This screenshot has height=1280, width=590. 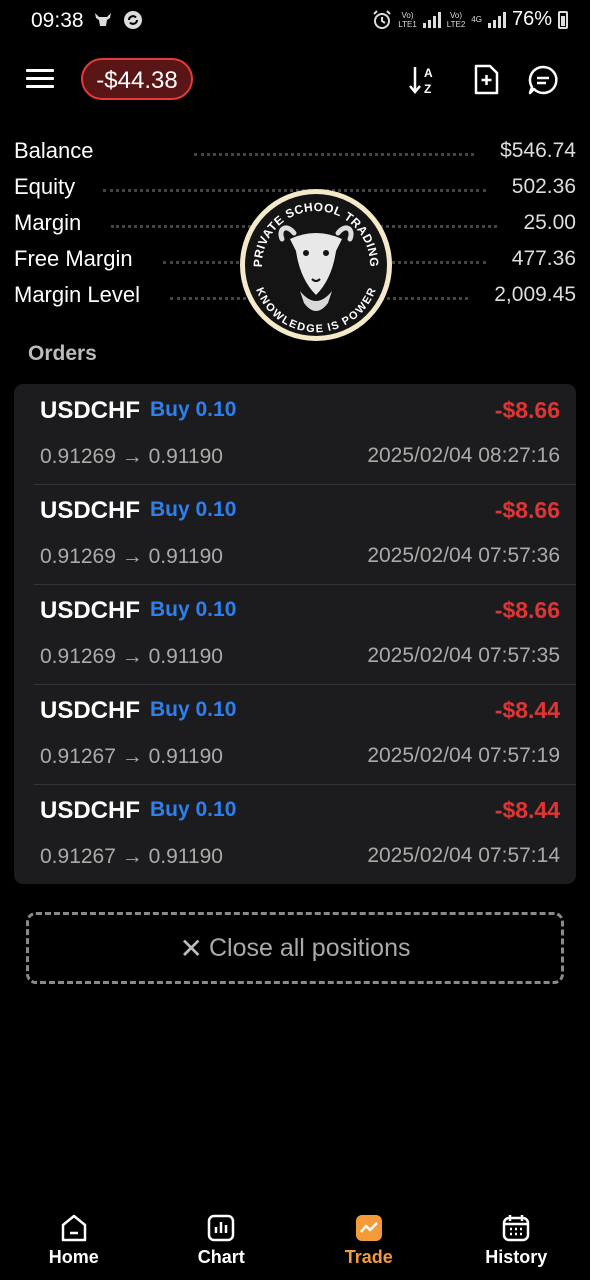 I want to click on svg-text: Z, so click(x=427, y=89).